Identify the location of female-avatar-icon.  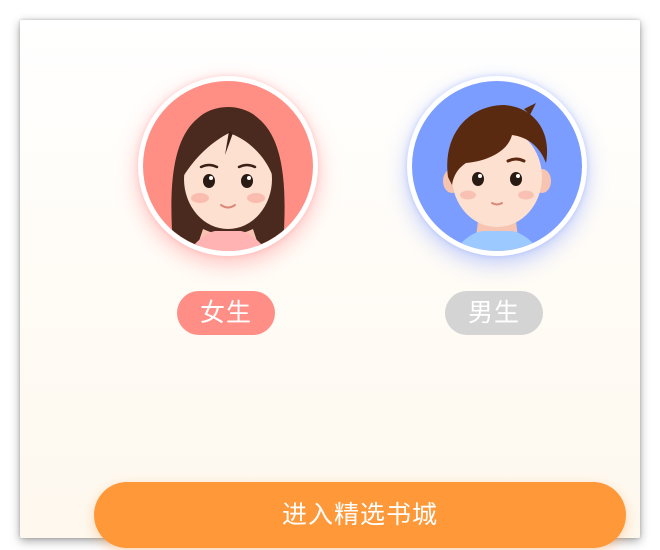
(228, 166).